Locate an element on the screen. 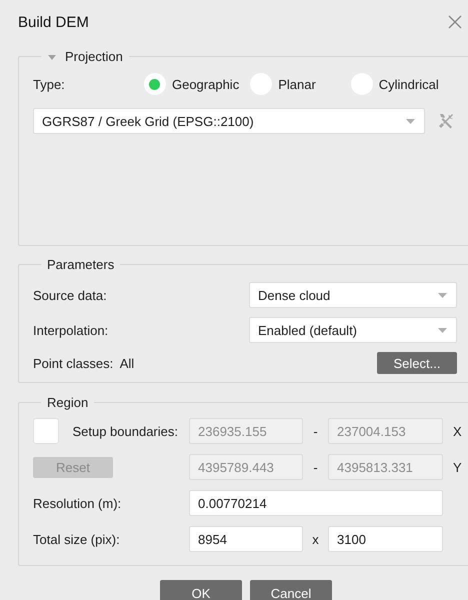 The image size is (468, 600). radio-label: Geographic is located at coordinates (206, 84).